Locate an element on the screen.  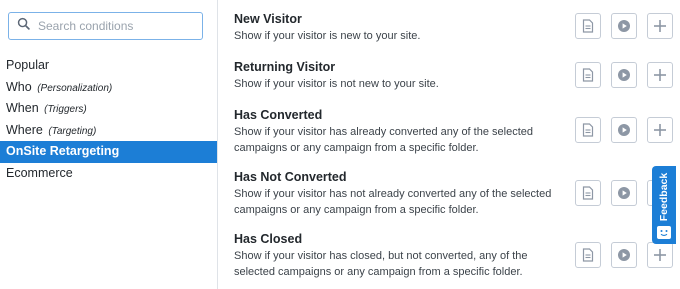
sidebar-item-when: When (Triggers) is located at coordinates (108, 109).